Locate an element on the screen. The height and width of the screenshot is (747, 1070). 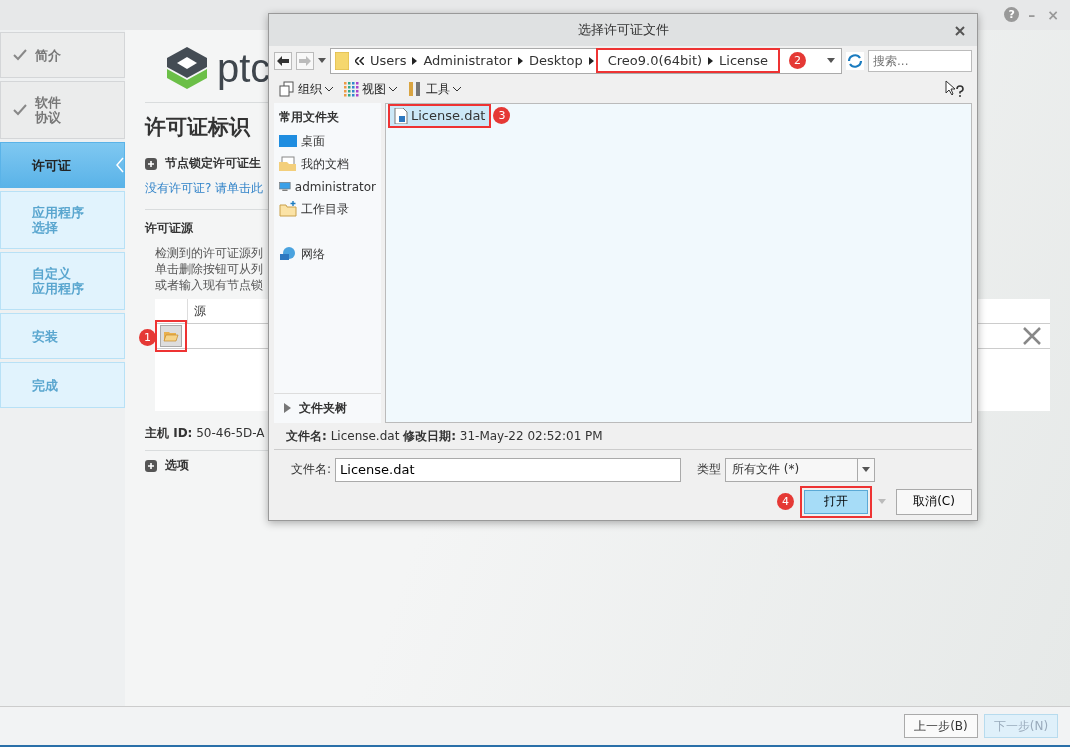
field-label: 文件名: is located at coordinates (311, 470).